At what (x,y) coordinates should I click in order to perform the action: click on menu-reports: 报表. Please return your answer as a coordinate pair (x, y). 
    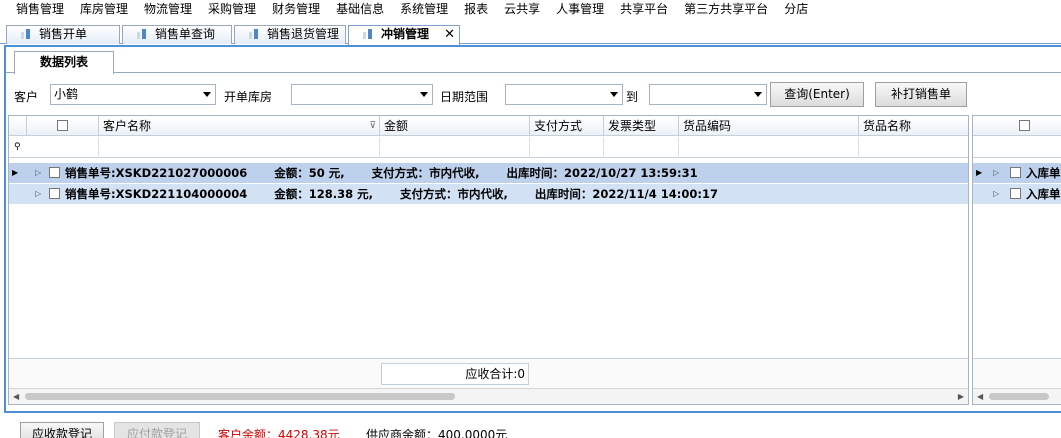
    Looking at the image, I should click on (476, 10).